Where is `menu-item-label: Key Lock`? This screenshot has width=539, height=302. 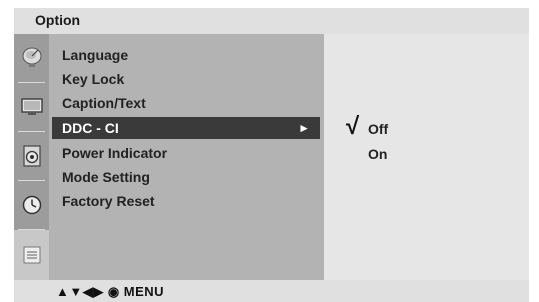 menu-item-label: Key Lock is located at coordinates (93, 79).